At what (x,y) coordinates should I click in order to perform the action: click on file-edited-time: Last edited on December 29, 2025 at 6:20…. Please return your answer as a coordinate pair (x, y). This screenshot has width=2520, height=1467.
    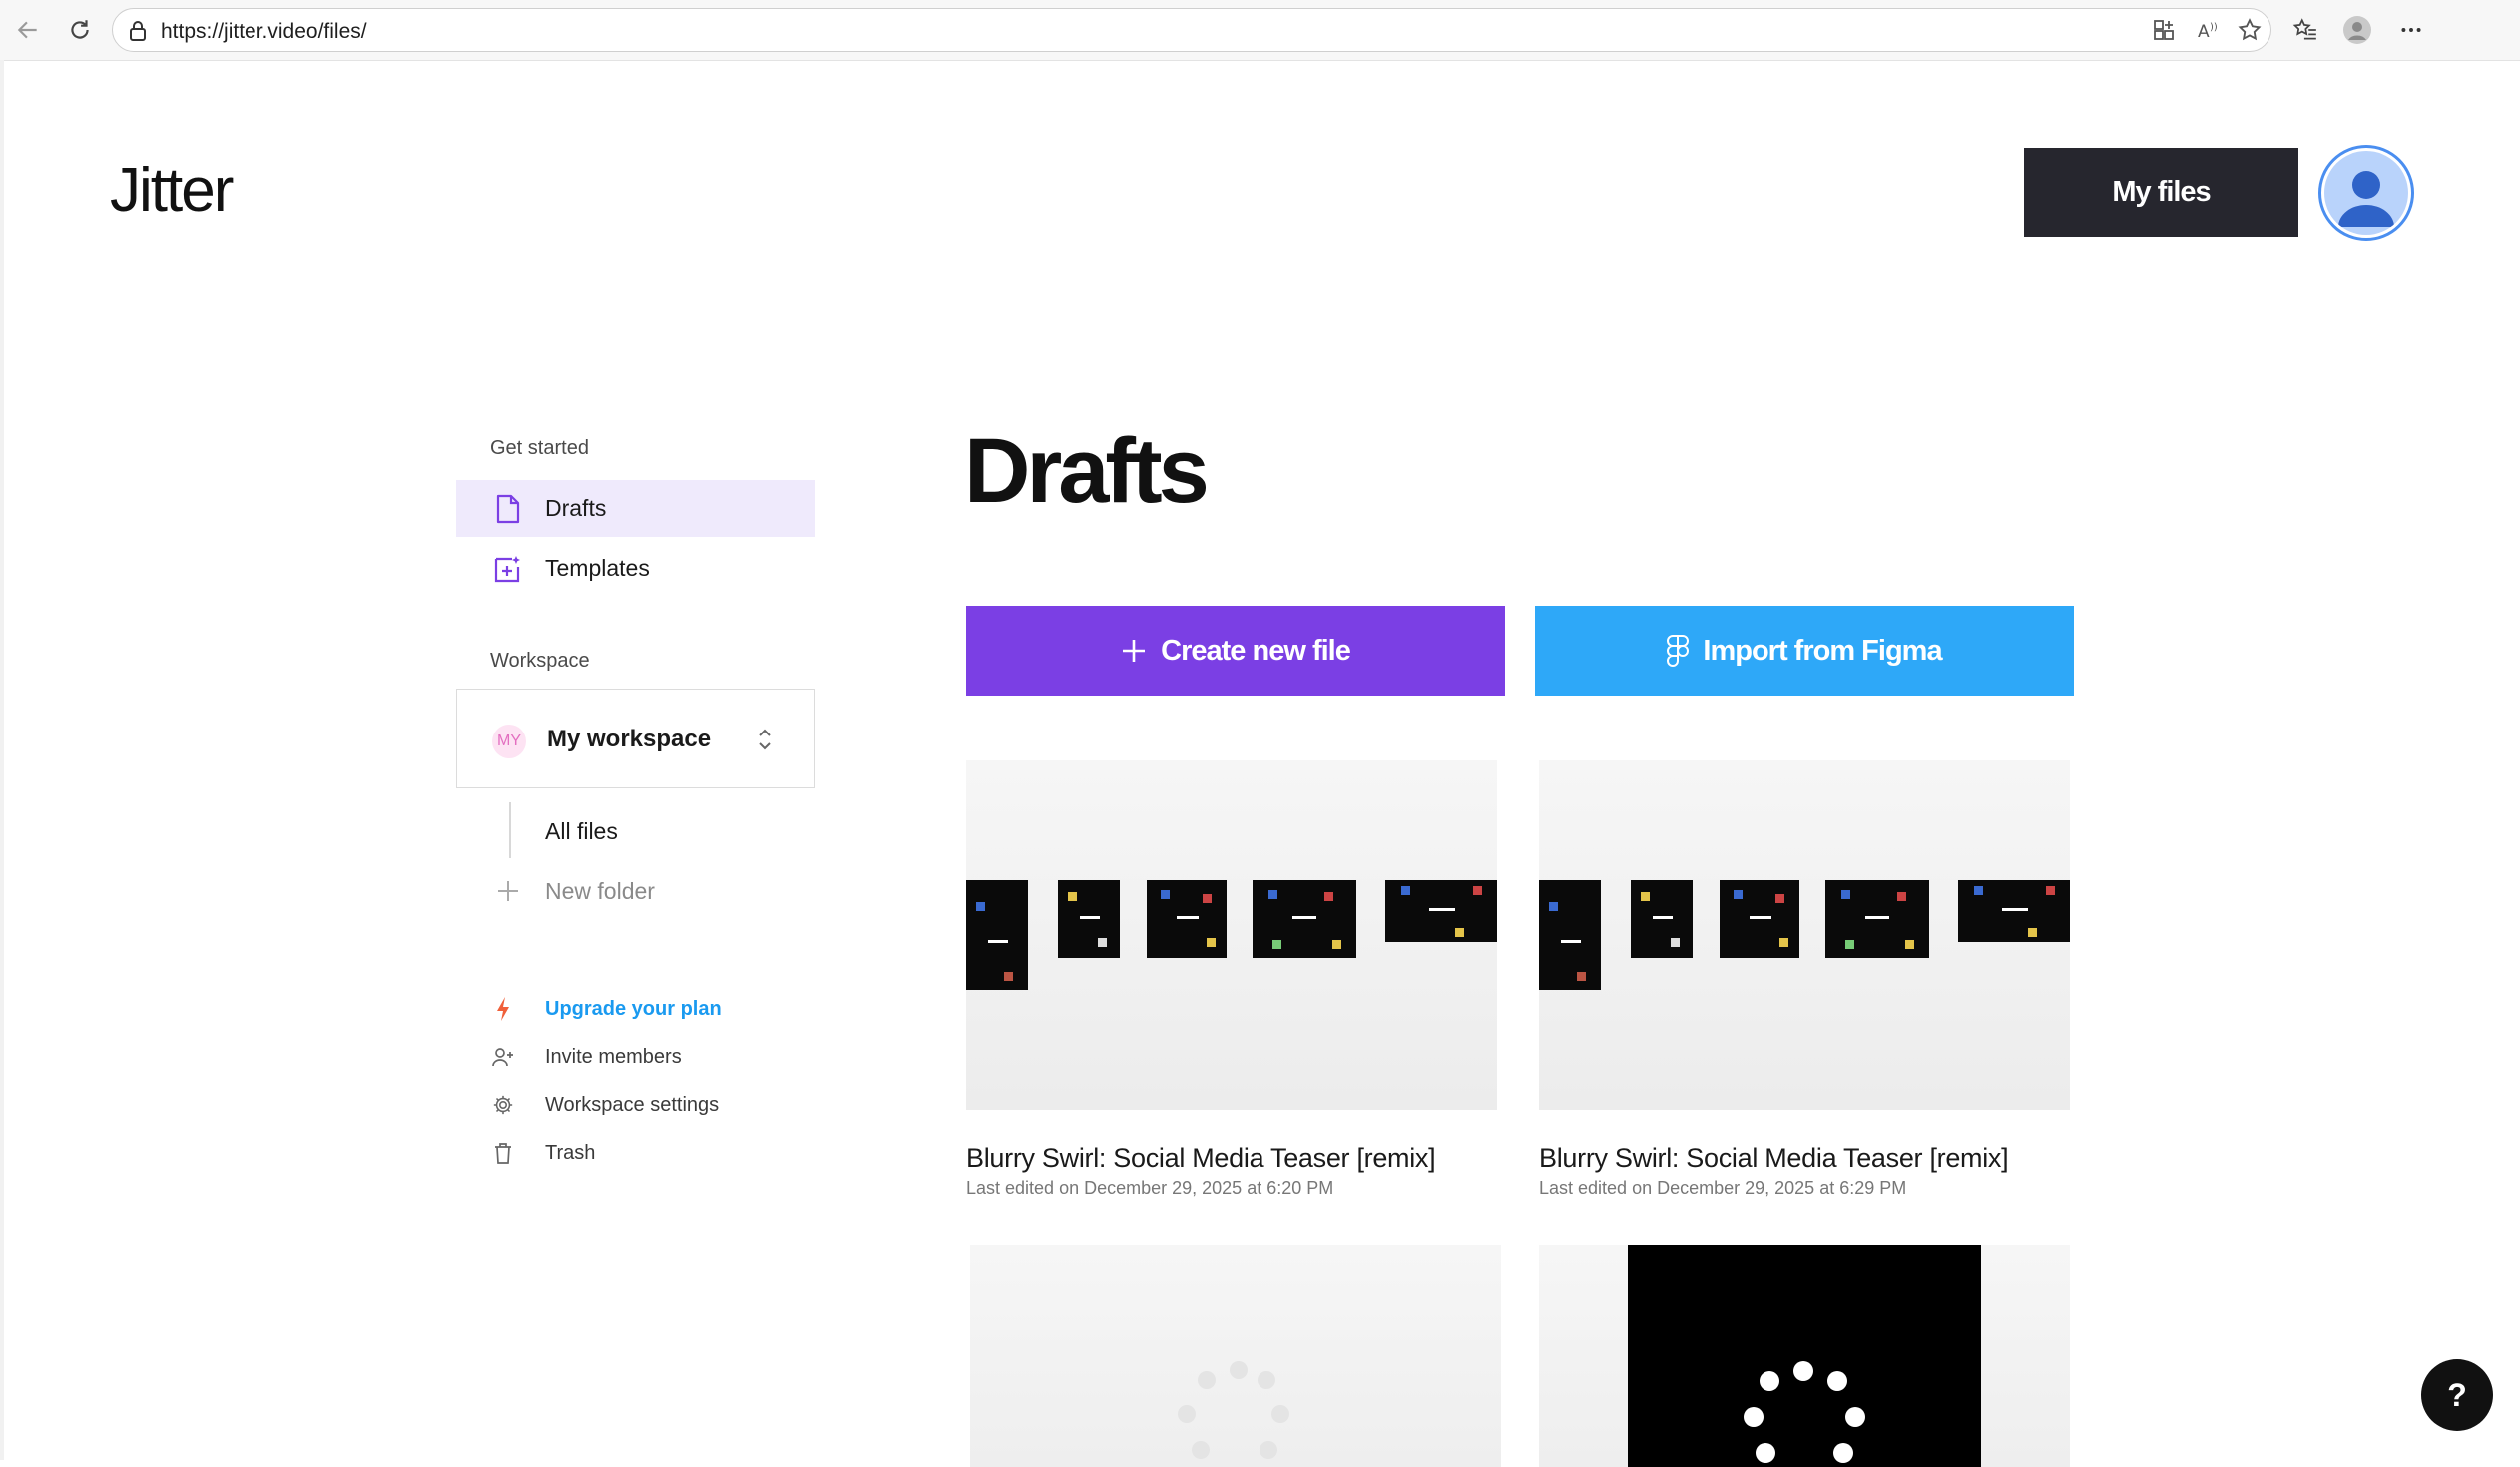
    Looking at the image, I should click on (1150, 1188).